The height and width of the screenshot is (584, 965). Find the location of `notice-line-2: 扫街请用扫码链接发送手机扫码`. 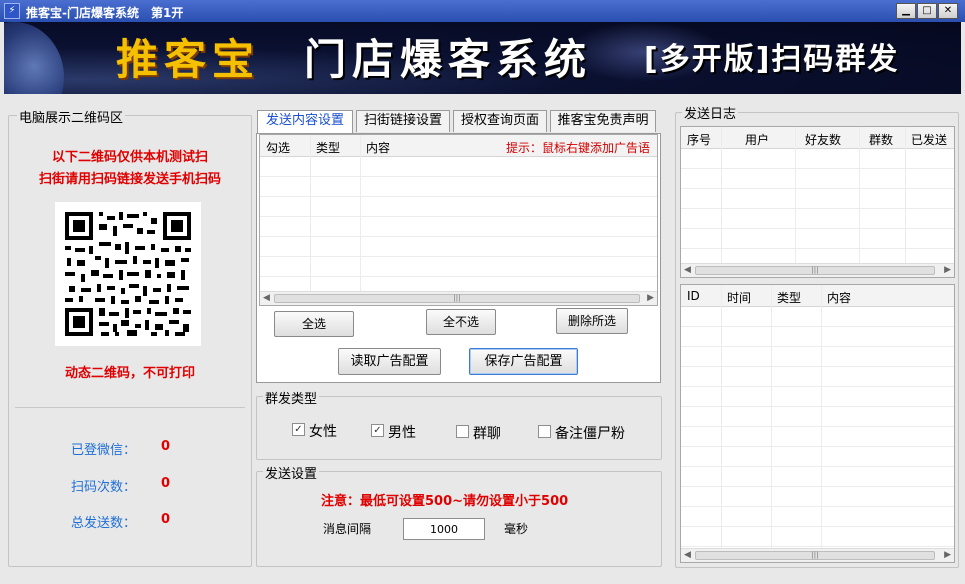

notice-line-2: 扫街请用扫码链接发送手机扫码 is located at coordinates (129, 179).